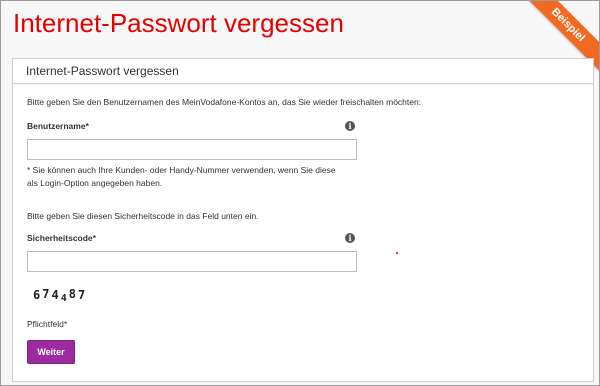 This screenshot has height=386, width=600. Describe the element at coordinates (38, 295) in the screenshot. I see `captcha-digit: 6` at that location.